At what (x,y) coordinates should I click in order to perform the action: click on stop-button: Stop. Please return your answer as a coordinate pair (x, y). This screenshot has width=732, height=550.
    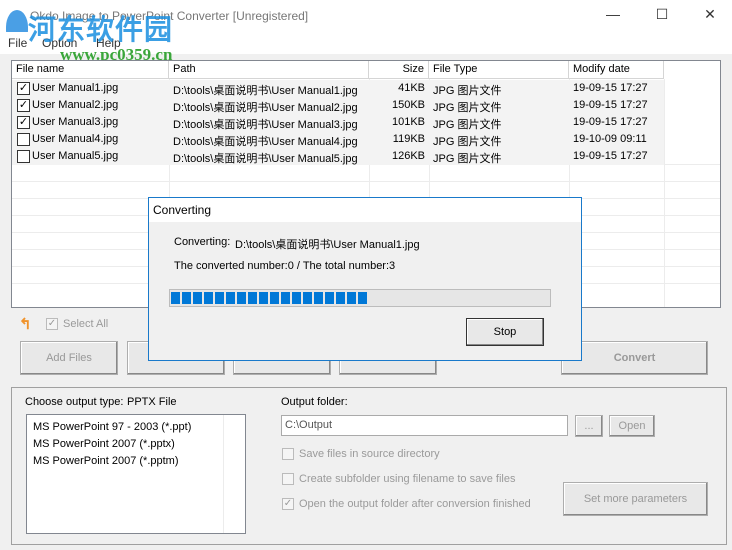
    Looking at the image, I should click on (505, 332).